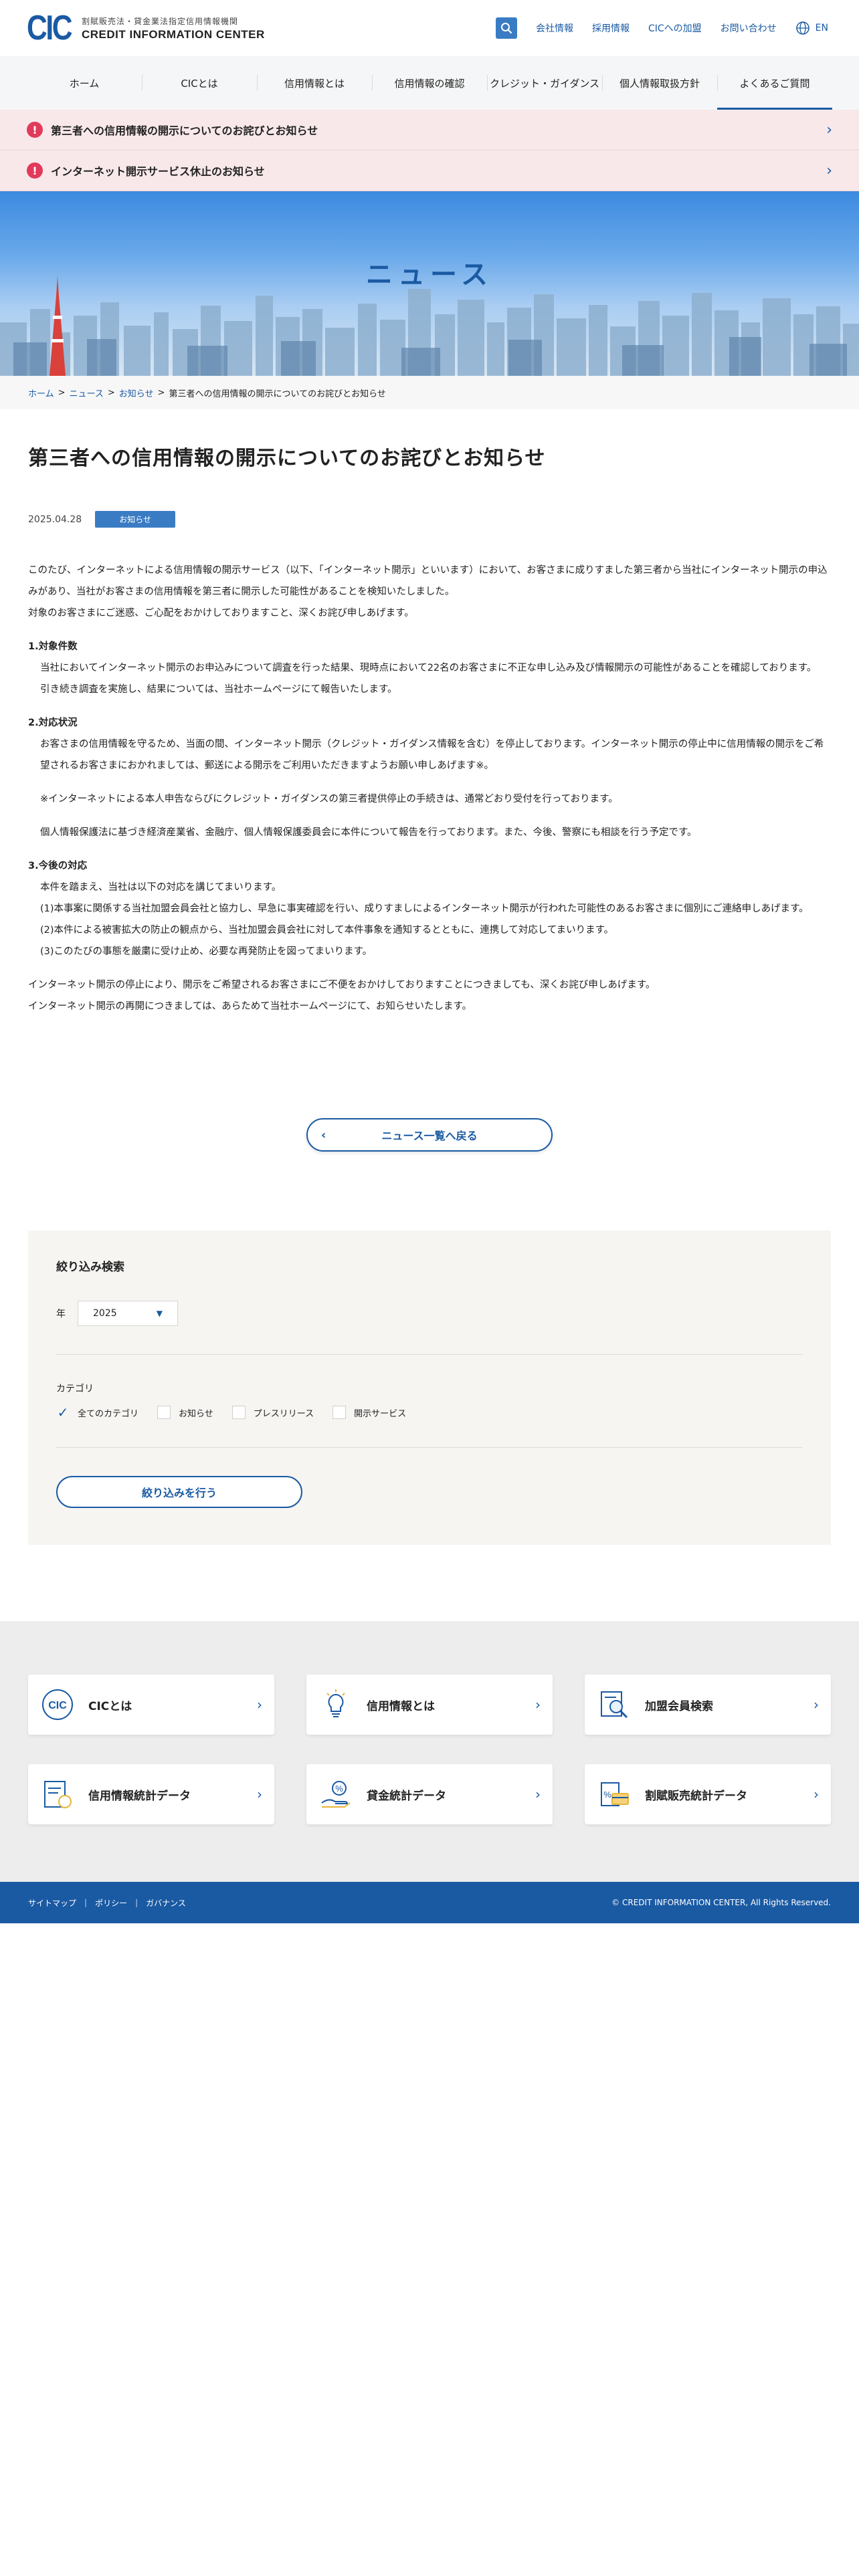 This screenshot has height=2576, width=859. Describe the element at coordinates (554, 28) in the screenshot. I see `util-link-company: 会社情報` at that location.